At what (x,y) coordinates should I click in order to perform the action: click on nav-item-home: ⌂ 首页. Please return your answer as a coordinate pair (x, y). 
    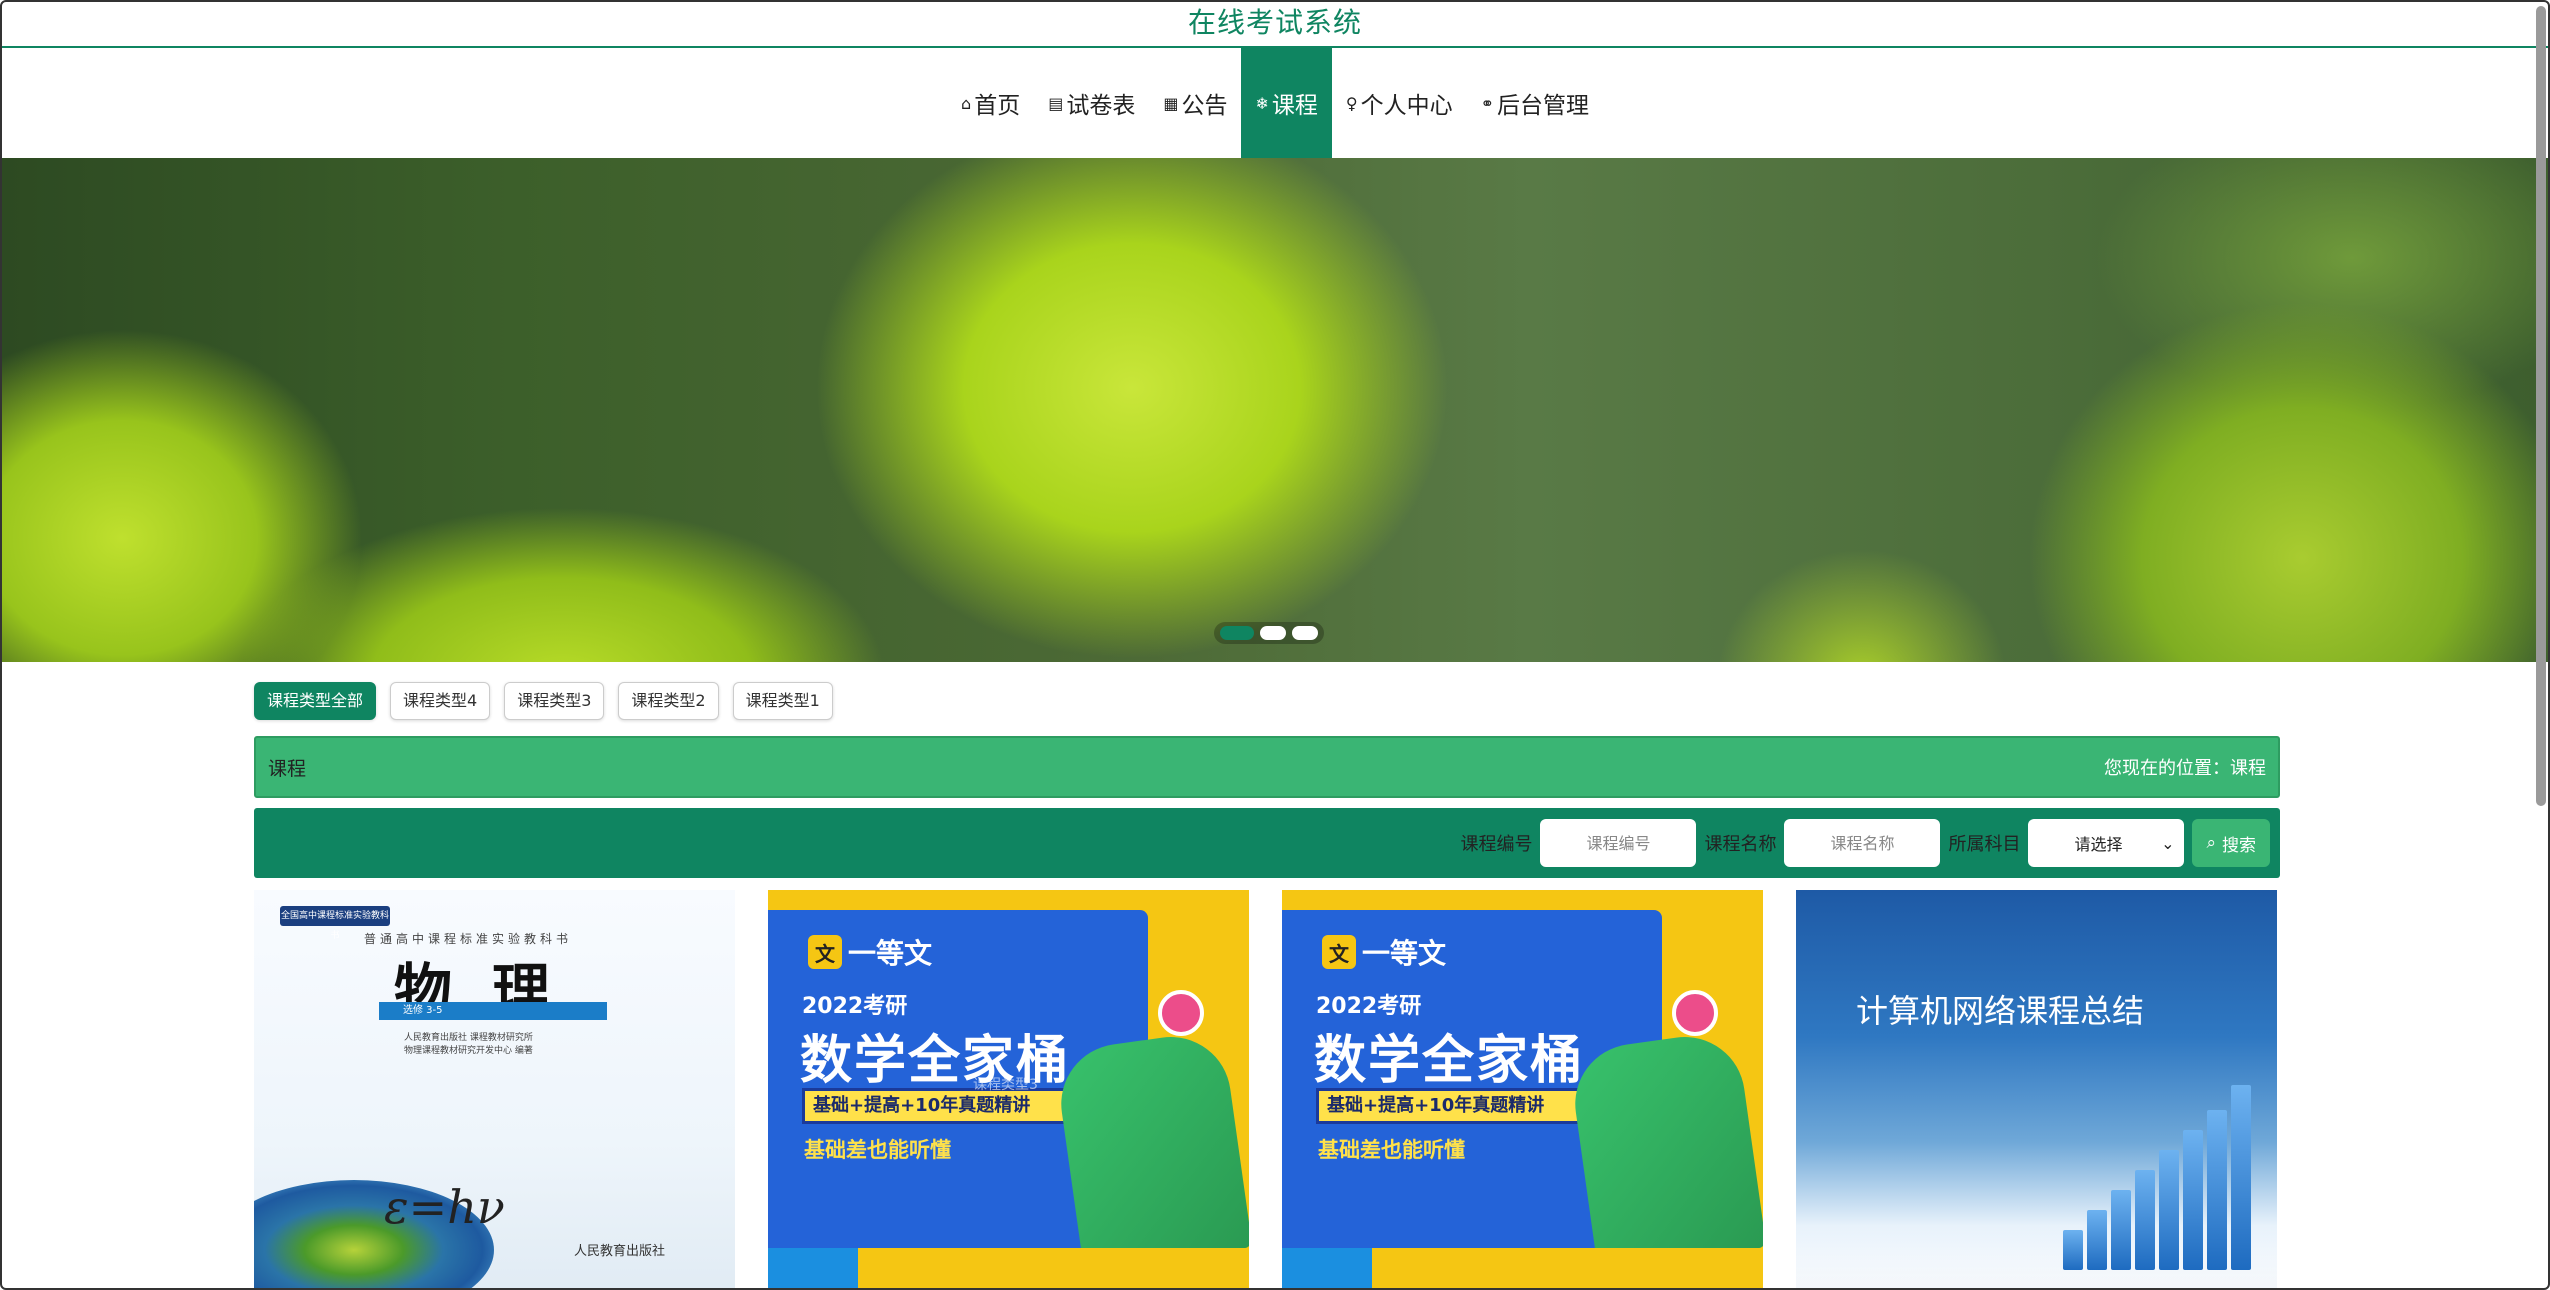
    Looking at the image, I should click on (990, 103).